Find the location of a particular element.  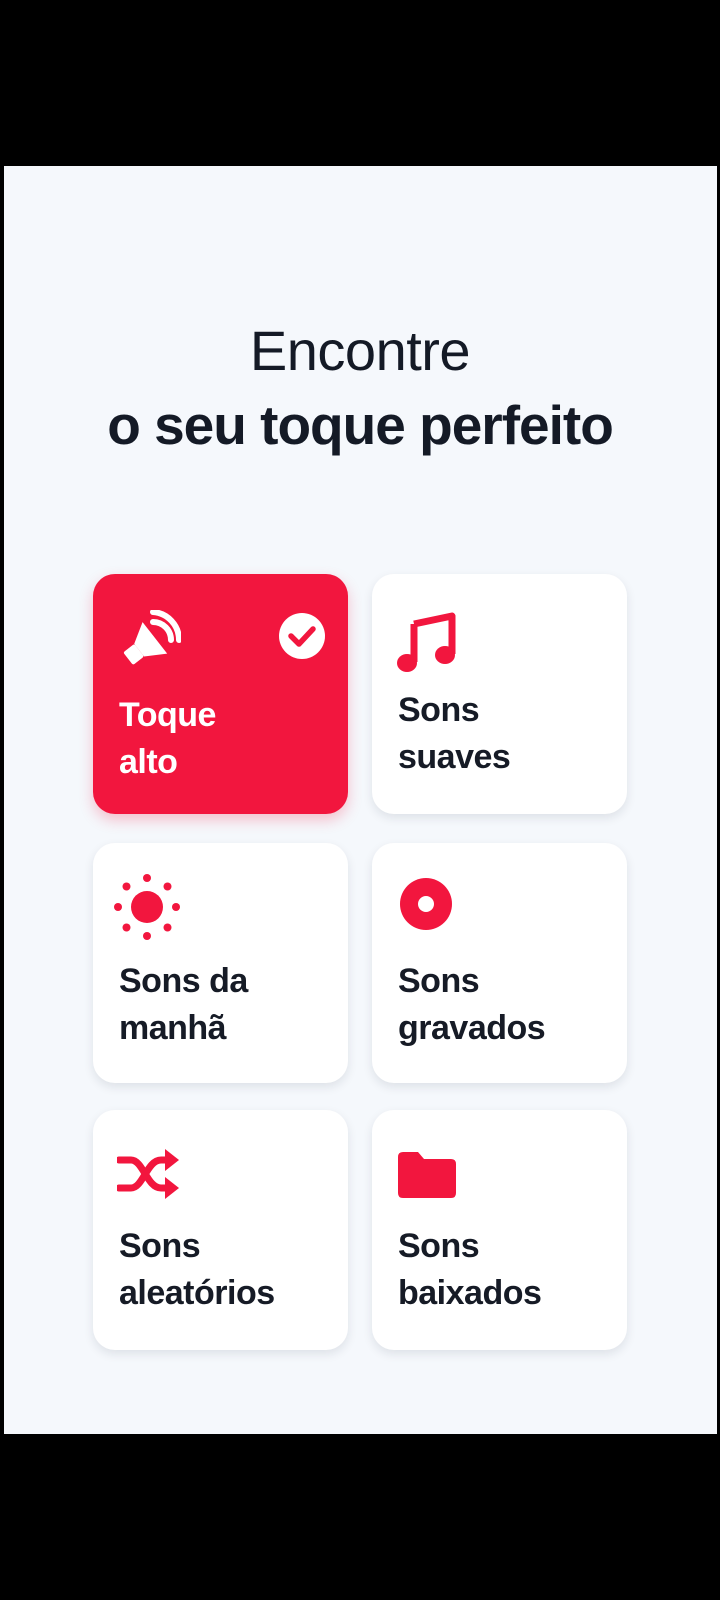

loud-speaker-icon is located at coordinates (150, 641).